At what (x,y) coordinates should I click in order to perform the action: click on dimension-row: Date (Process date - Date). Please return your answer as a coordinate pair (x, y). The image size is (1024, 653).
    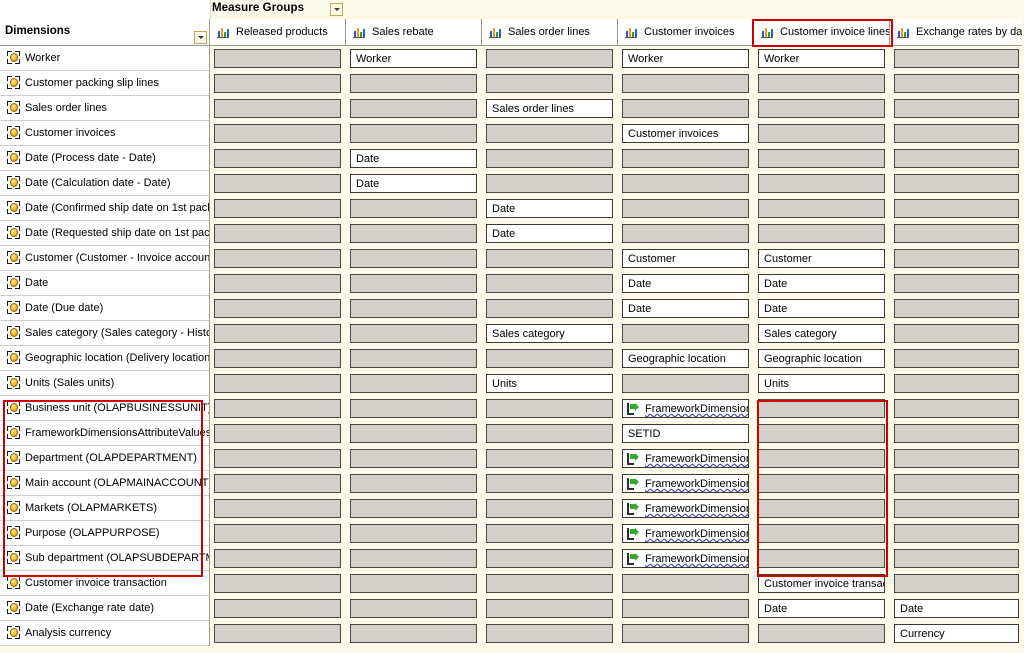
    Looking at the image, I should click on (104, 158).